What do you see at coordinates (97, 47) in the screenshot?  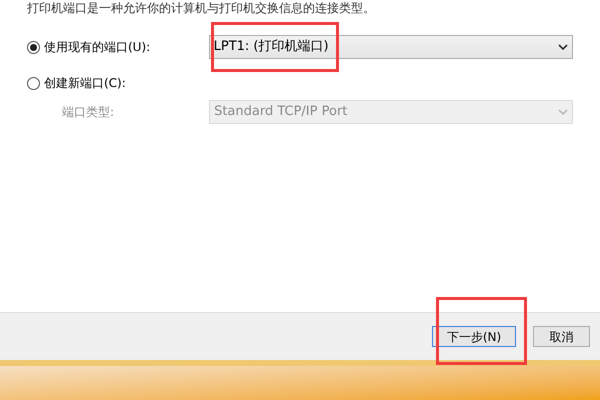 I see `radio-label: 使用现有的端口(U):` at bounding box center [97, 47].